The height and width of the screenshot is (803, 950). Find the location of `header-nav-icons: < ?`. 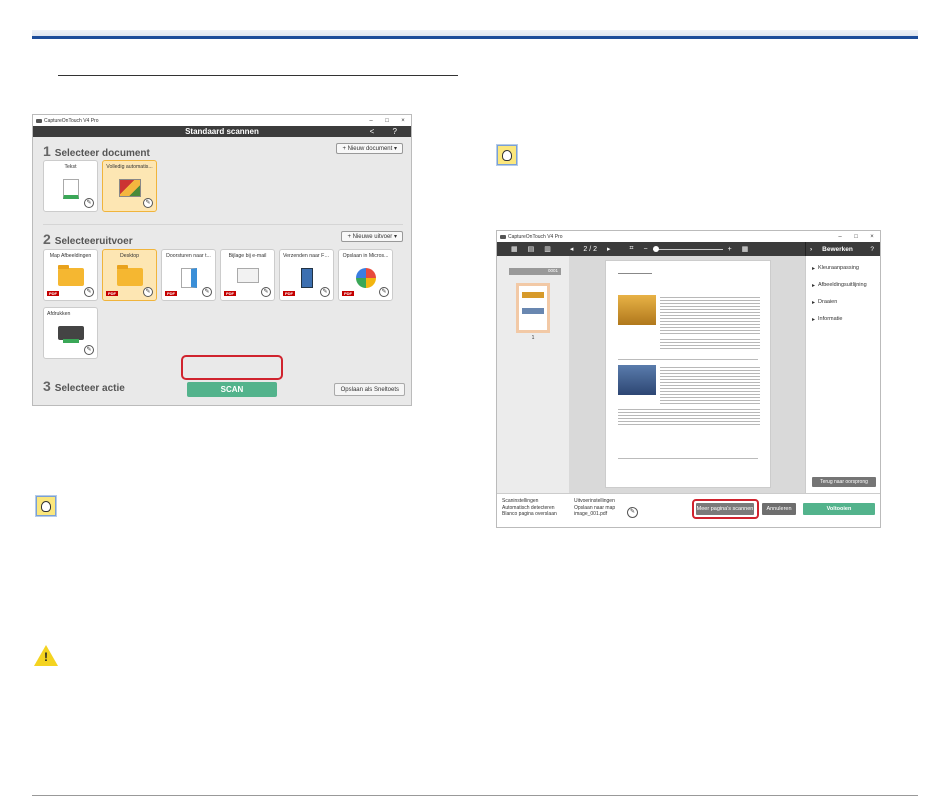

header-nav-icons: < ? is located at coordinates (387, 131).